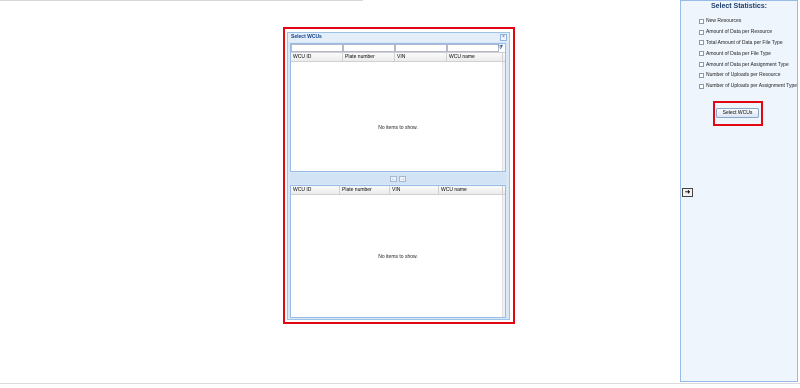 The width and height of the screenshot is (800, 388). I want to click on stat-option-label: Amount of Data per Assignment Type, so click(747, 64).